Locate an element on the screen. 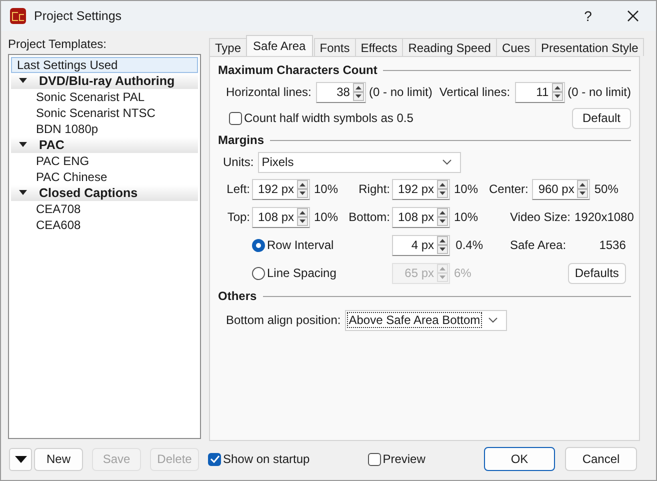 This screenshot has width=657, height=481. field-label: Center: is located at coordinates (508, 189).